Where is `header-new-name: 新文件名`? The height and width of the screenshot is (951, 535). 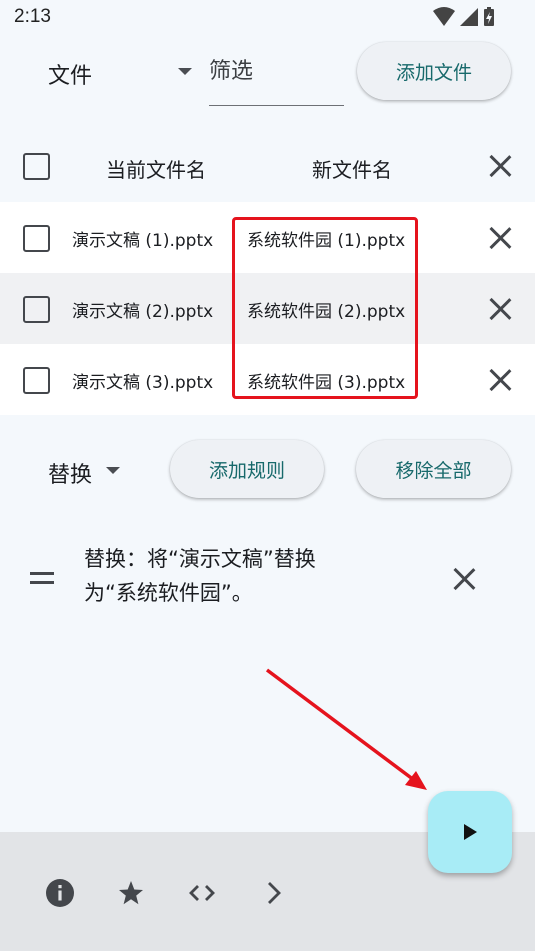
header-new-name: 新文件名 is located at coordinates (352, 170).